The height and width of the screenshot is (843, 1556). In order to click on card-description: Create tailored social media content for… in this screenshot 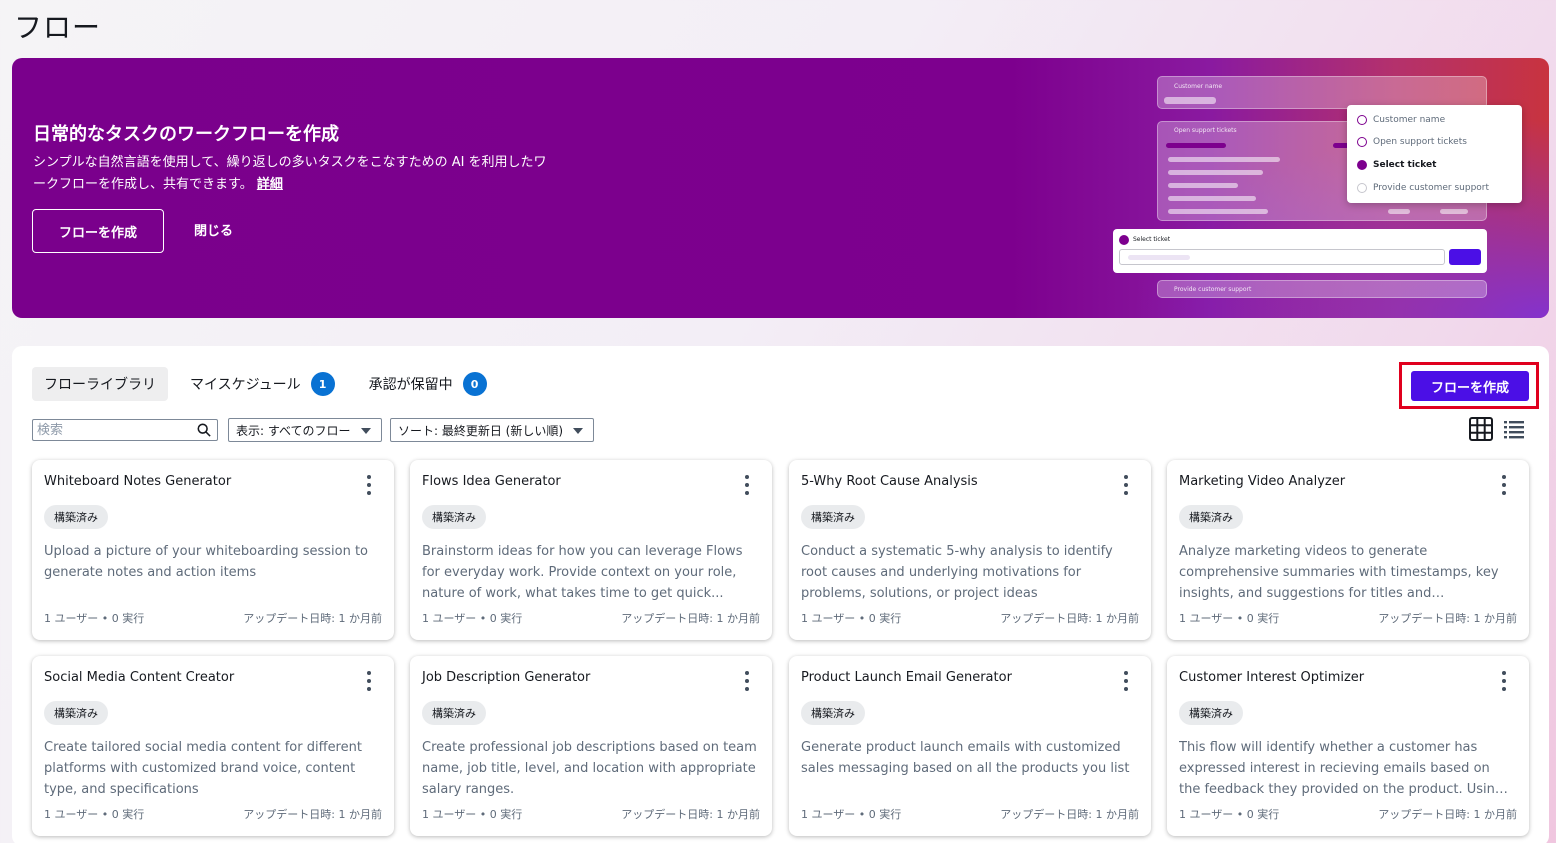, I will do `click(203, 768)`.